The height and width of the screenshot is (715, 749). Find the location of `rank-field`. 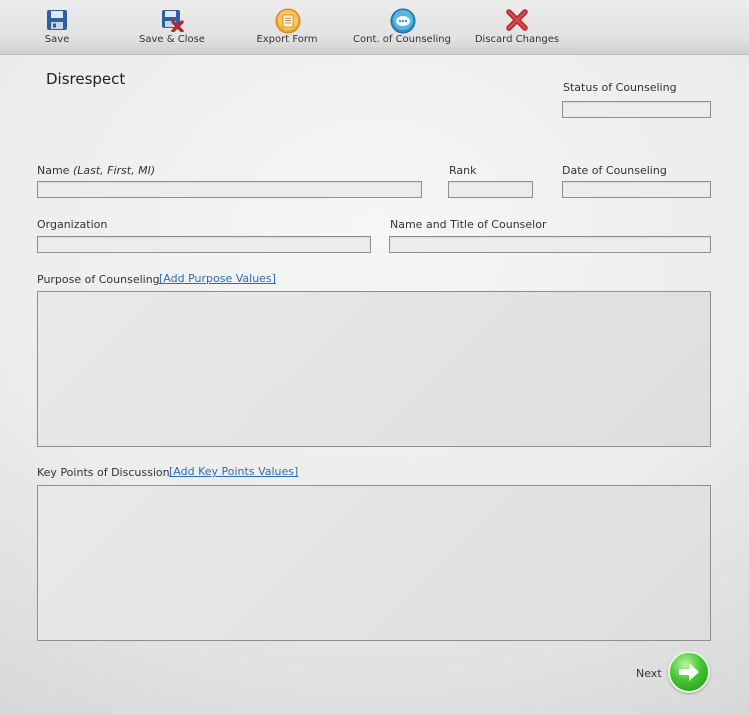

rank-field is located at coordinates (490, 189).